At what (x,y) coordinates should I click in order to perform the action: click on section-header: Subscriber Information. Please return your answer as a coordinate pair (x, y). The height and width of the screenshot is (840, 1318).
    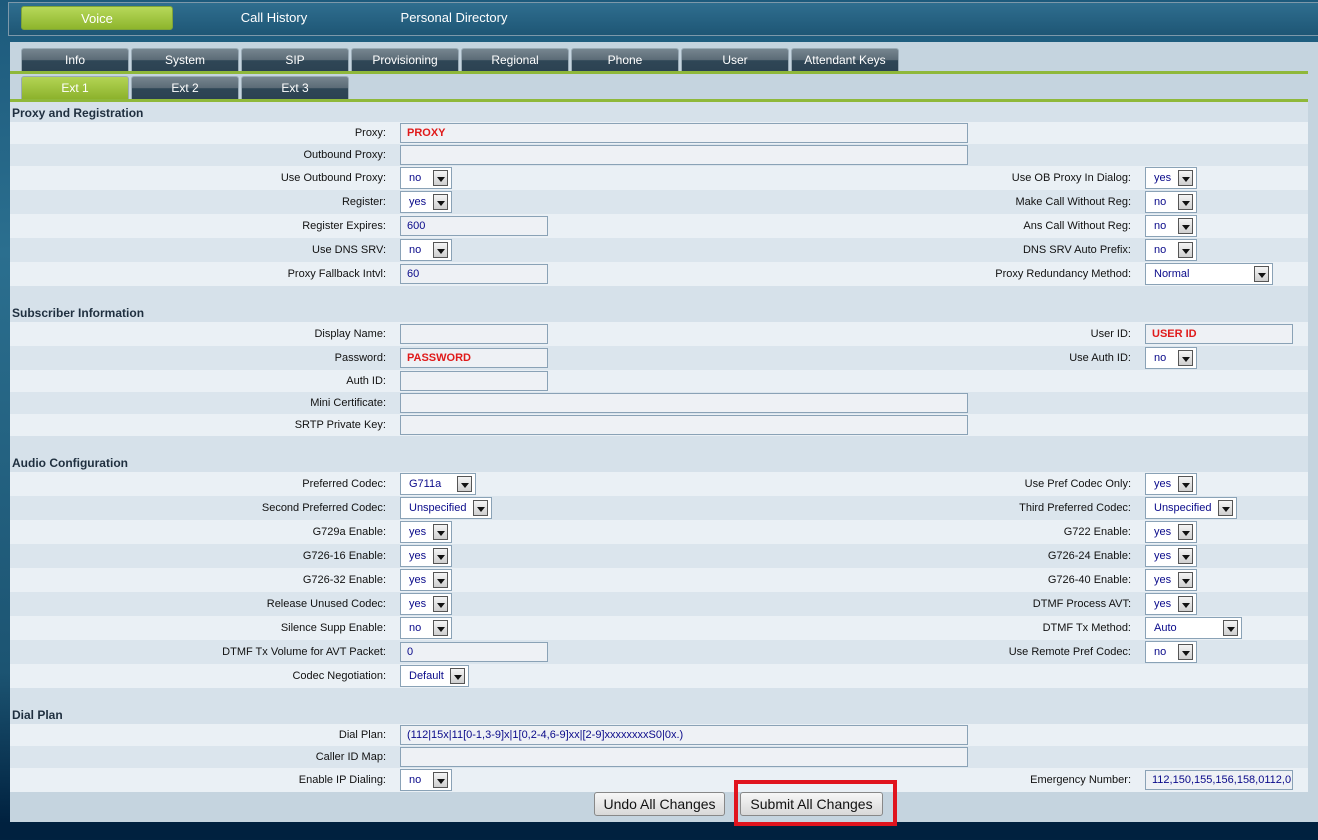
    Looking at the image, I should click on (659, 312).